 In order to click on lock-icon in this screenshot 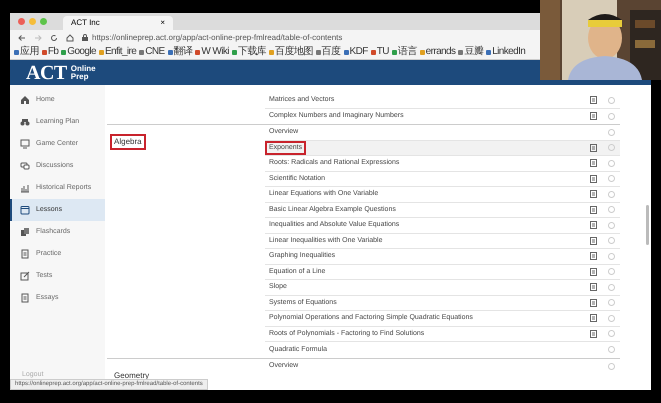, I will do `click(85, 37)`.